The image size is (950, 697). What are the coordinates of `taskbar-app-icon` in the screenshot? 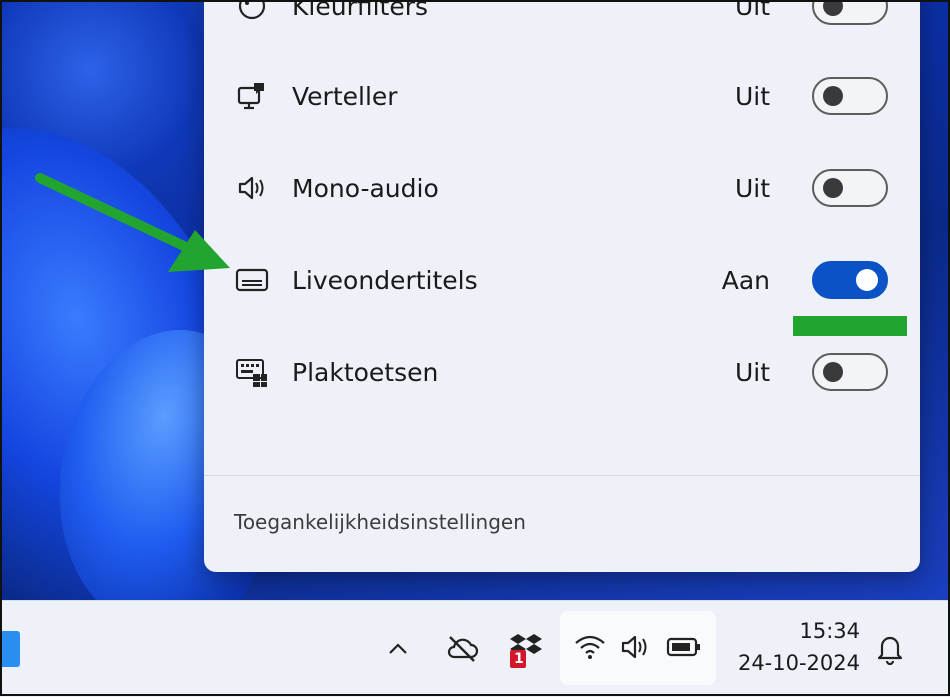 It's located at (10, 649).